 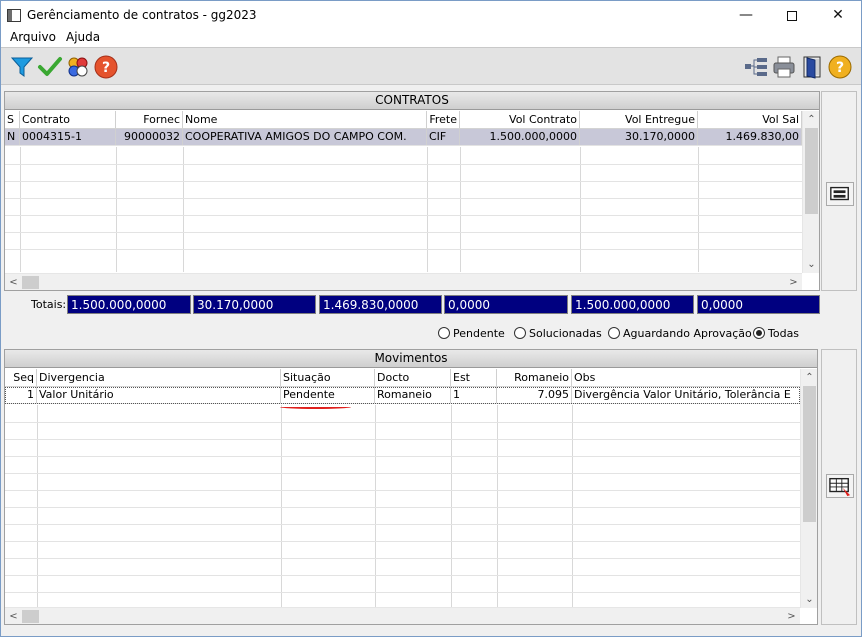 I want to click on close-button: ✕, so click(x=838, y=16).